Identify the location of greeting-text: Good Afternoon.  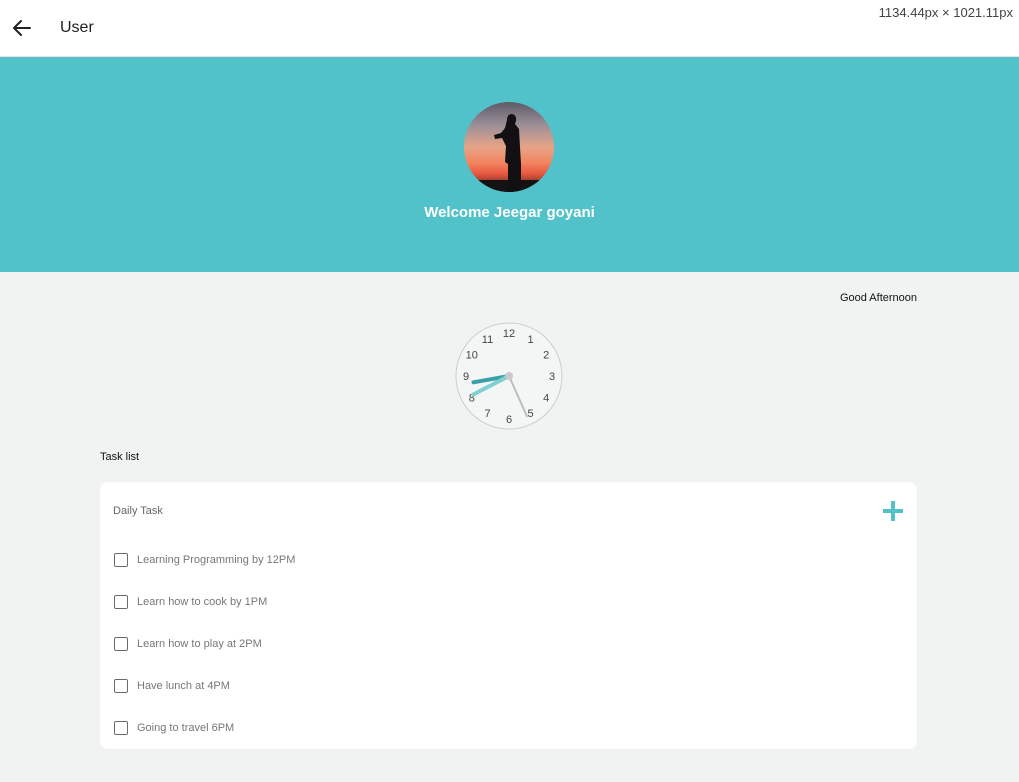
(878, 298).